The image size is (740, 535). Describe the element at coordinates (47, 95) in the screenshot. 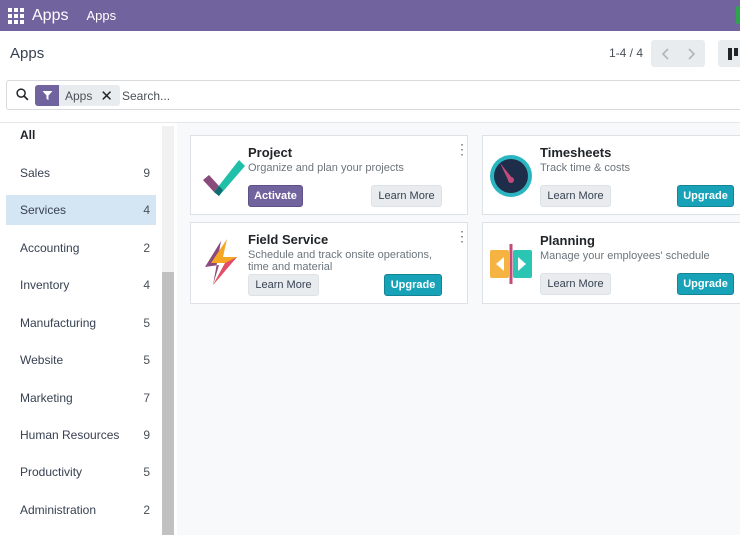

I see `filter-icon` at that location.